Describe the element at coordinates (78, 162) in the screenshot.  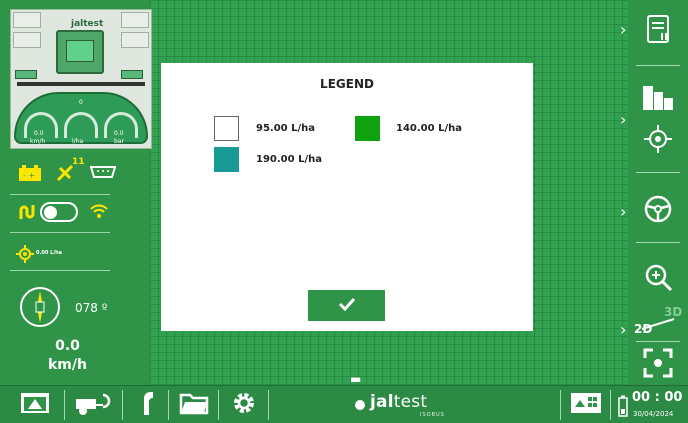
I see `satellite-count: 11` at that location.